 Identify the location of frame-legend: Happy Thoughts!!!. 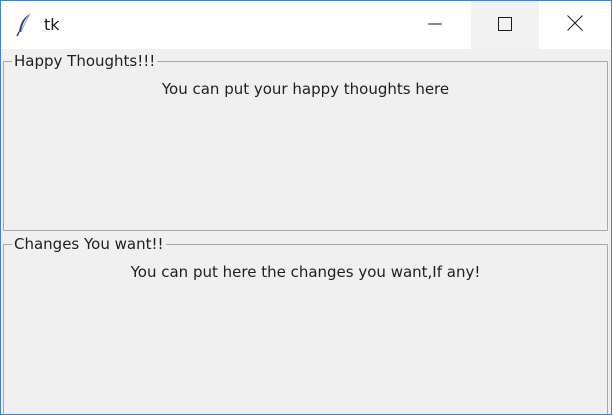
(85, 61).